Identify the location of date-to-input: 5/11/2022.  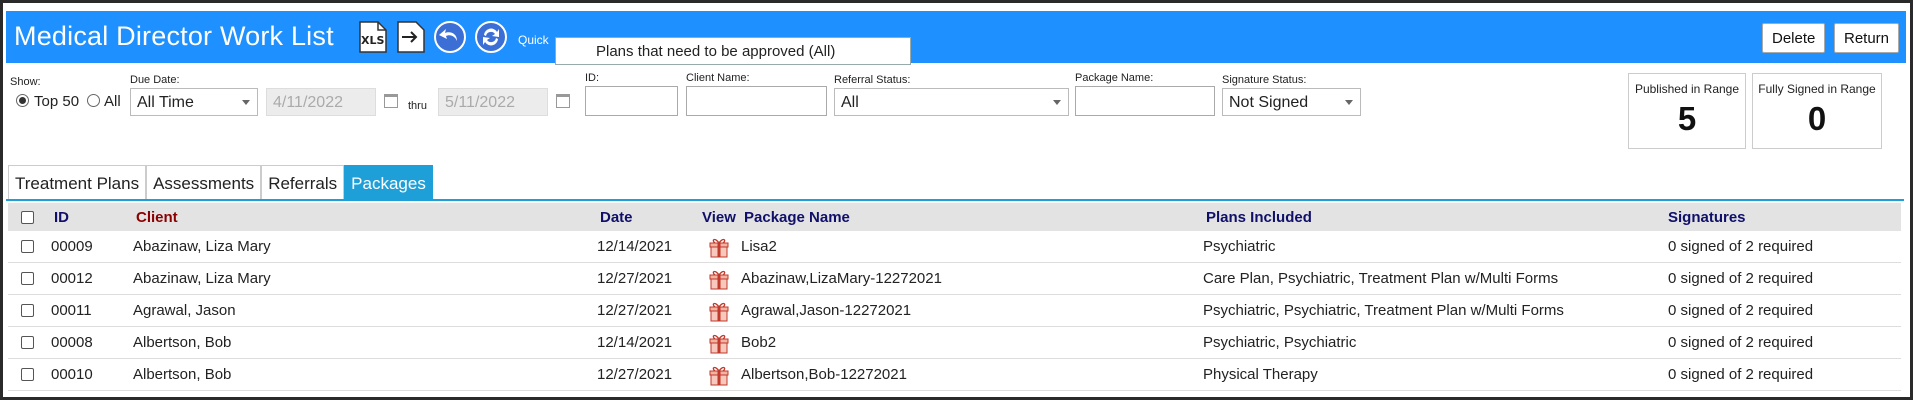
(493, 102).